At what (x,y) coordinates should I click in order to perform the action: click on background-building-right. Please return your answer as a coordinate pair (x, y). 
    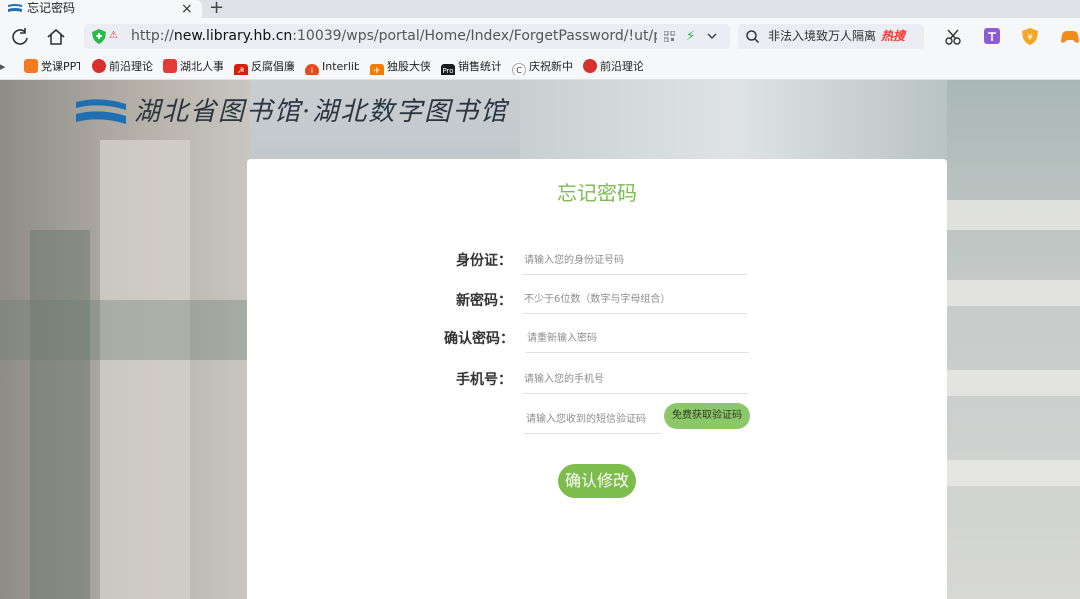
    Looking at the image, I should click on (1013, 339).